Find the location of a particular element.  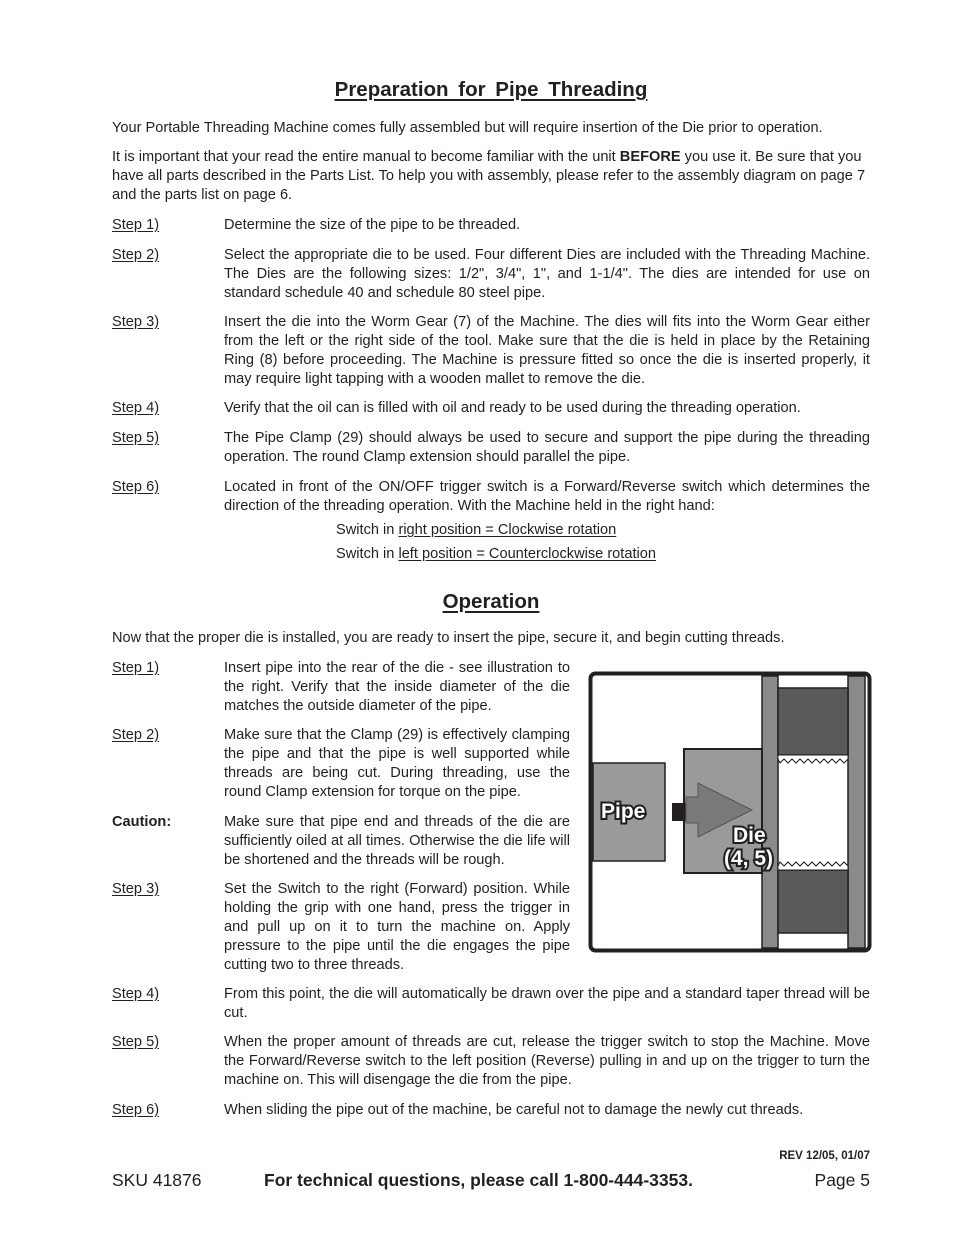

pipe-label: Pipe is located at coordinates (623, 811).